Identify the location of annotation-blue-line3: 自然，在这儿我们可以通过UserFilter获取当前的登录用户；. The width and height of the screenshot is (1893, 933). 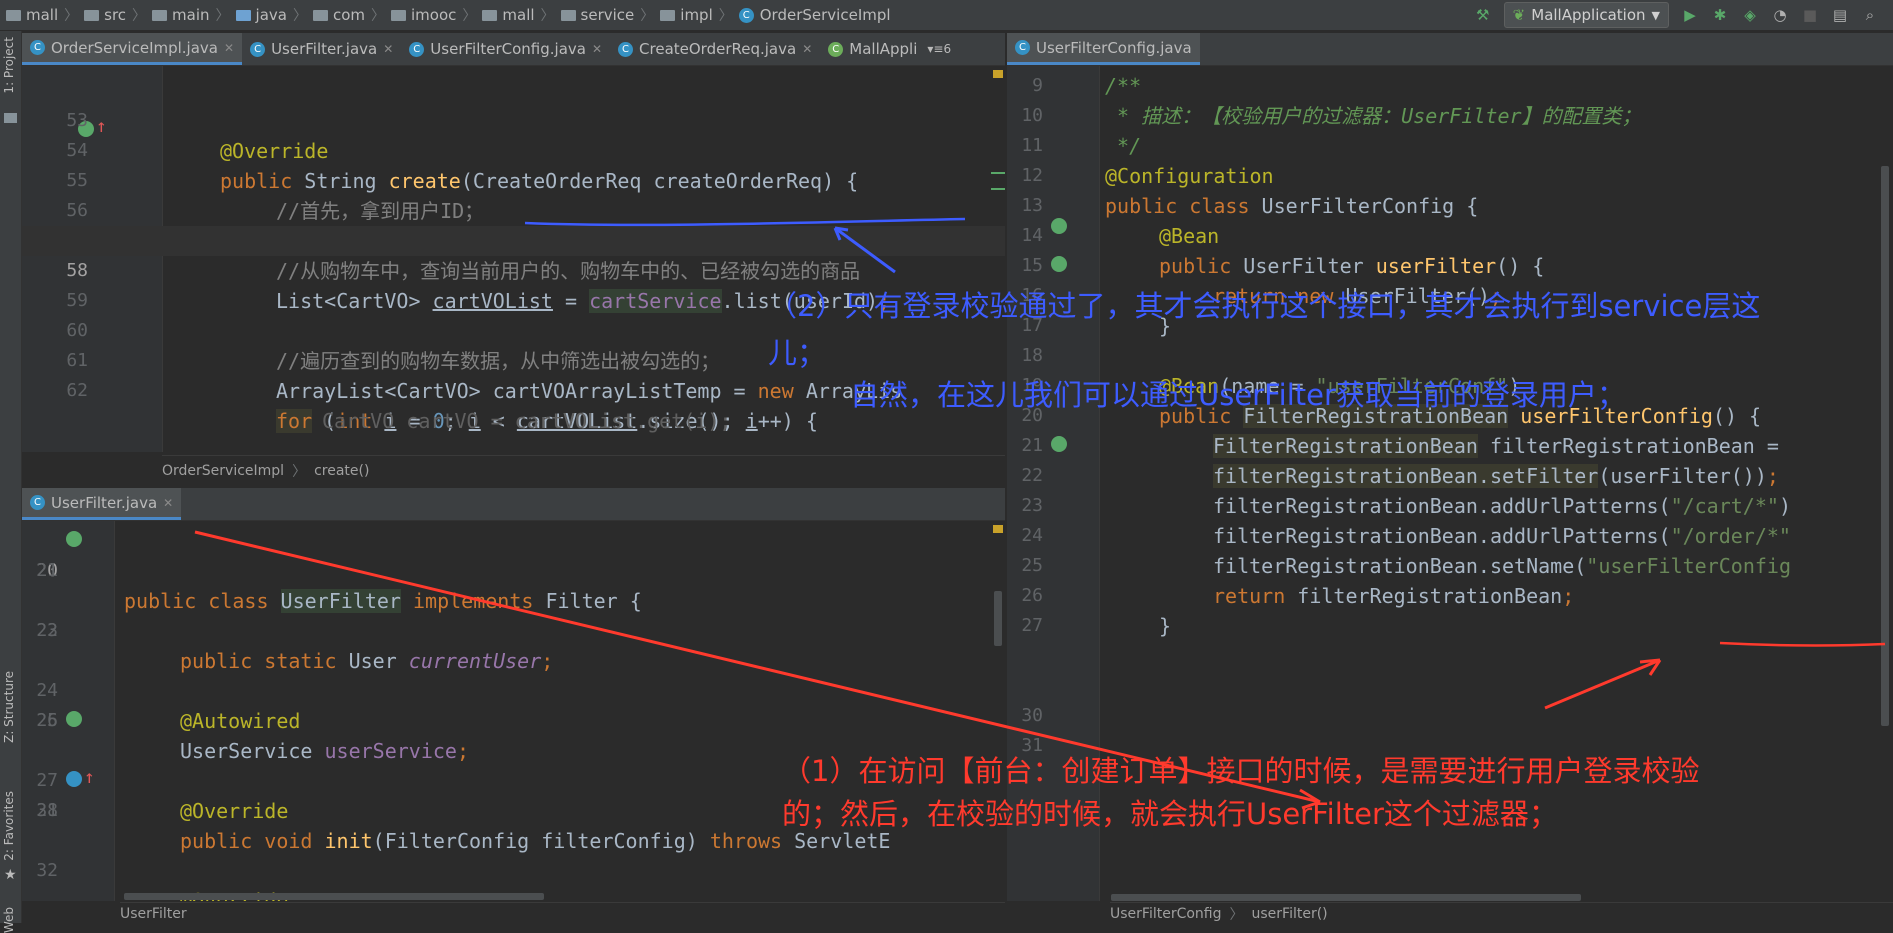
(1238, 395).